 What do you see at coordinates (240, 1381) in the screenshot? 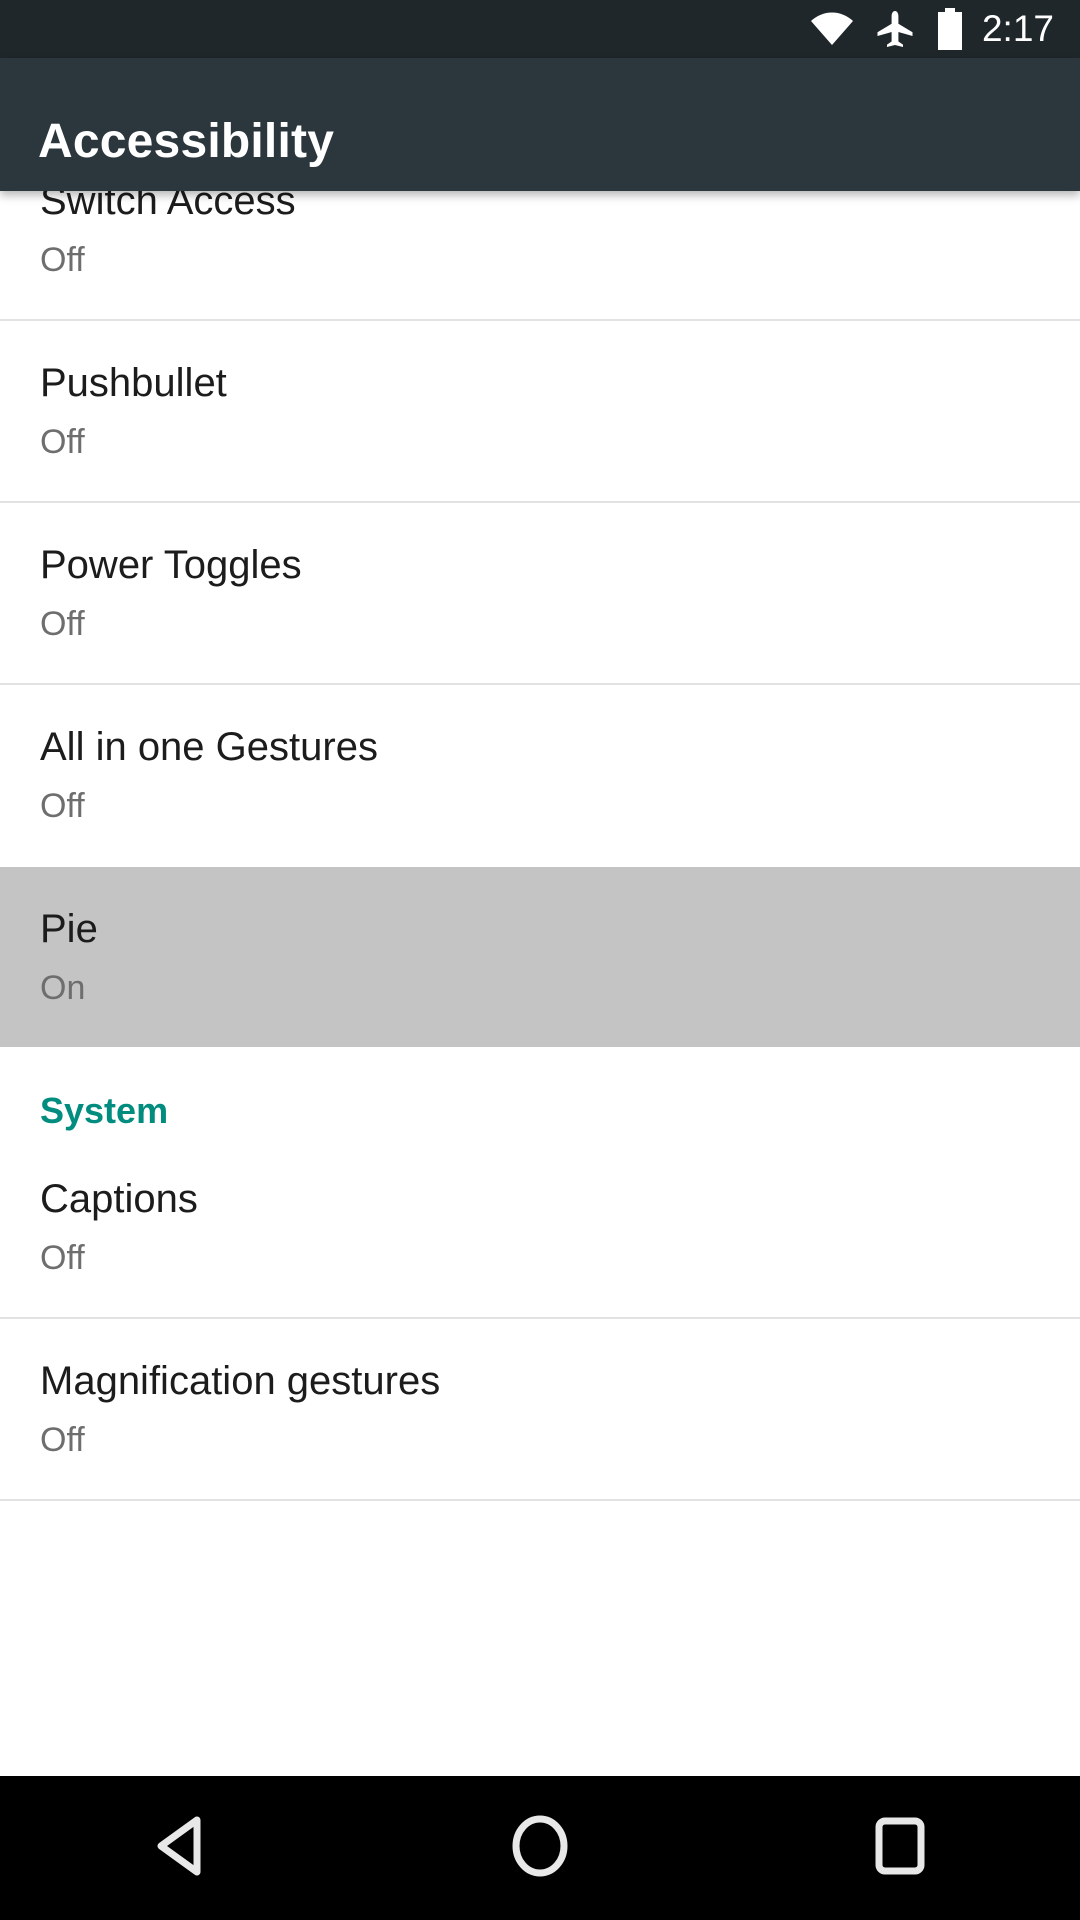
I see `list-item-title: Magnification gestures` at bounding box center [240, 1381].